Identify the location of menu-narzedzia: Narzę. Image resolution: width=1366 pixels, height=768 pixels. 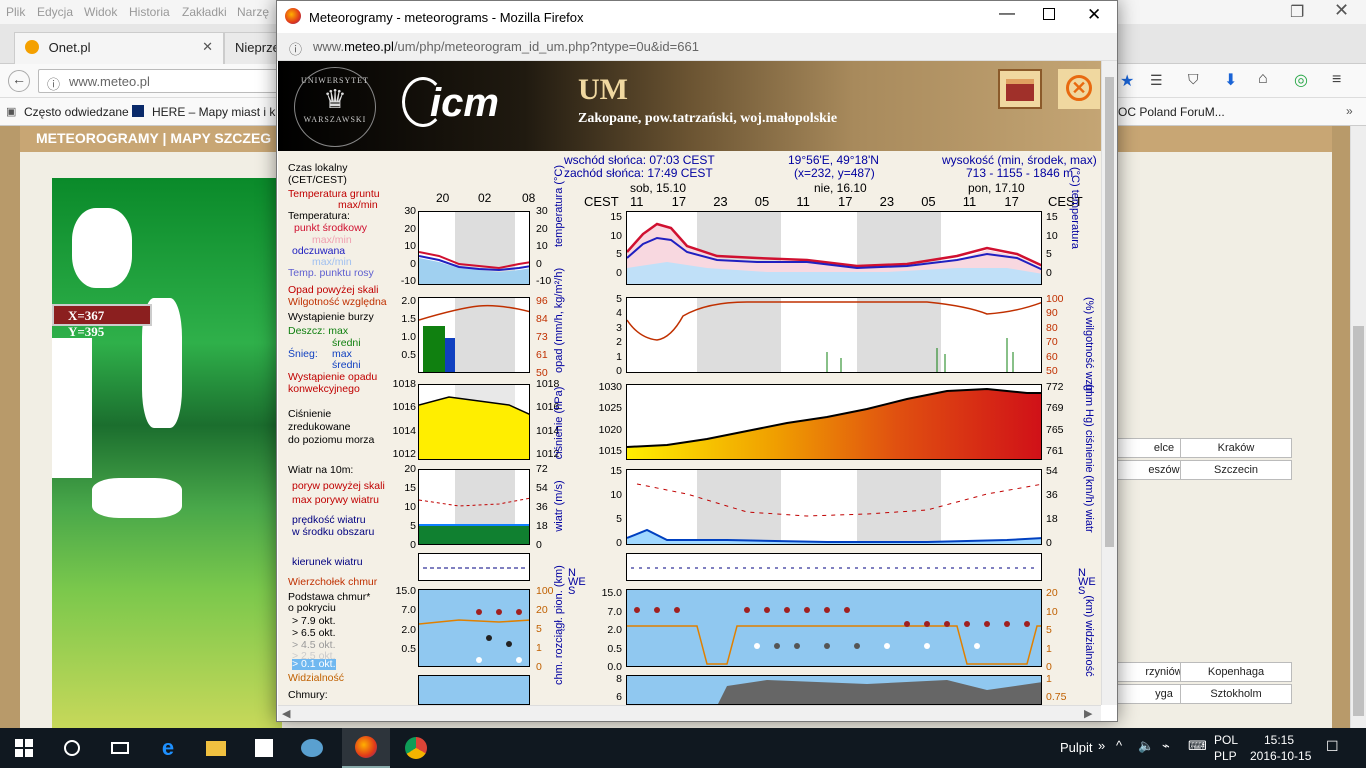
(253, 12).